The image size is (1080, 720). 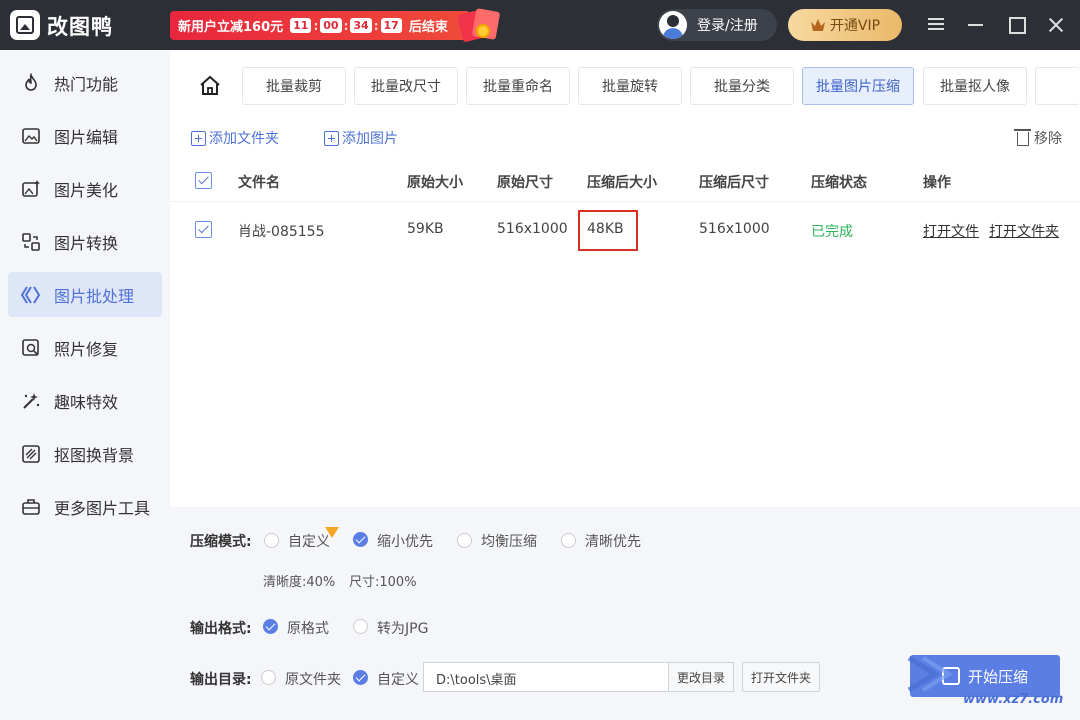 I want to click on sidebar-item-label: 更多图片工具, so click(x=102, y=508).